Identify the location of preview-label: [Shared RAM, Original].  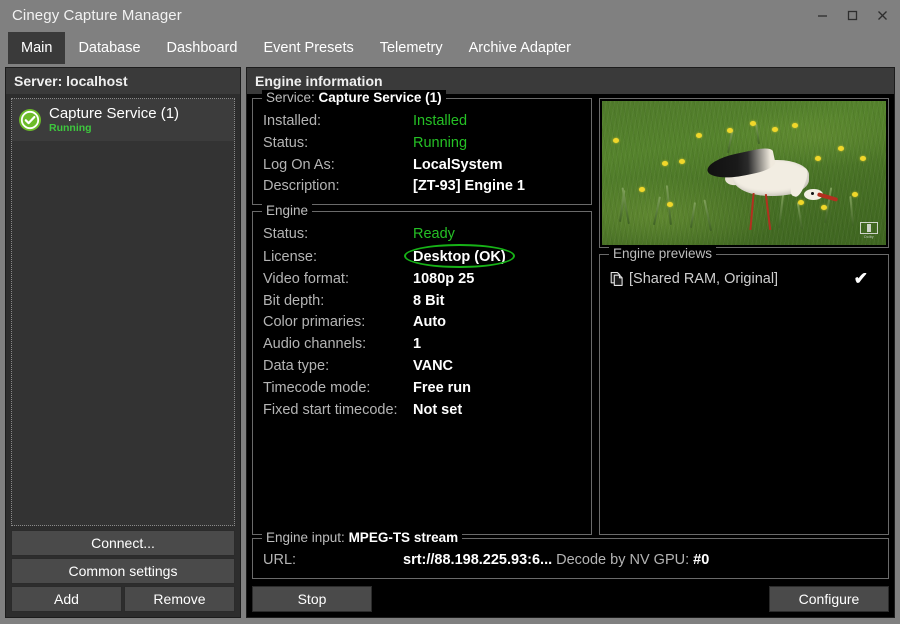
(704, 279).